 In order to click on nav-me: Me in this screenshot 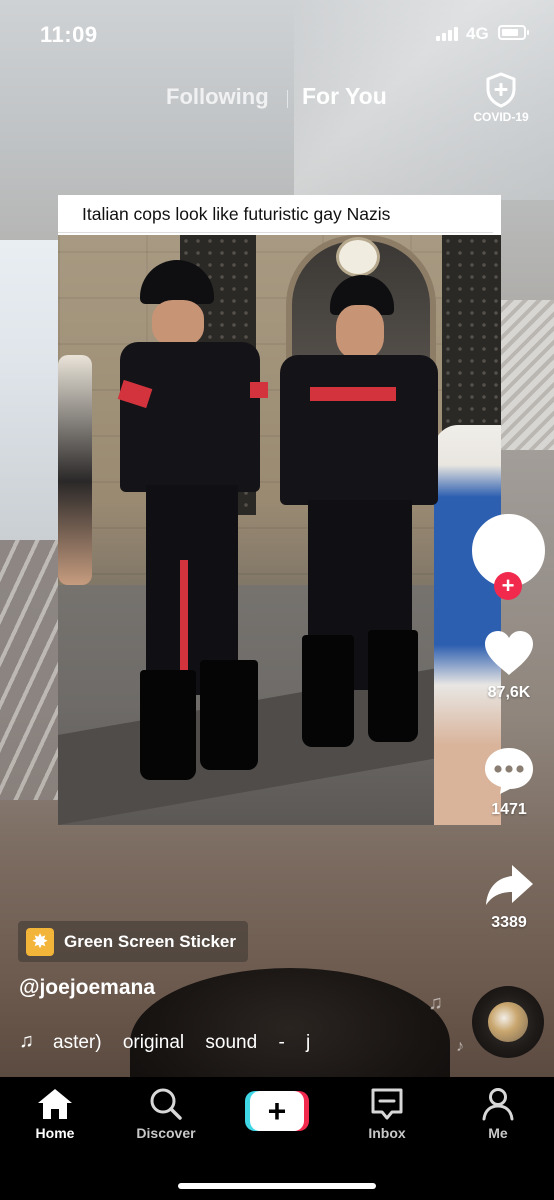, I will do `click(498, 1114)`.